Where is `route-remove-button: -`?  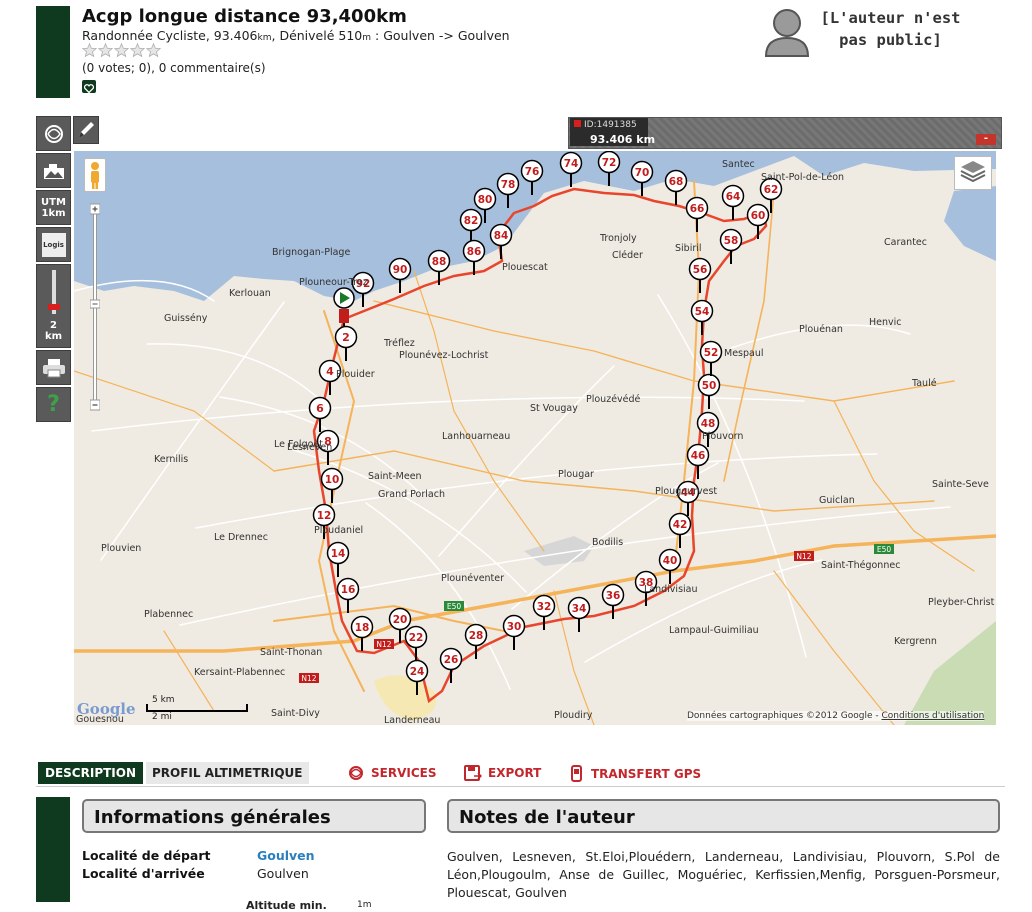
route-remove-button: - is located at coordinates (986, 139).